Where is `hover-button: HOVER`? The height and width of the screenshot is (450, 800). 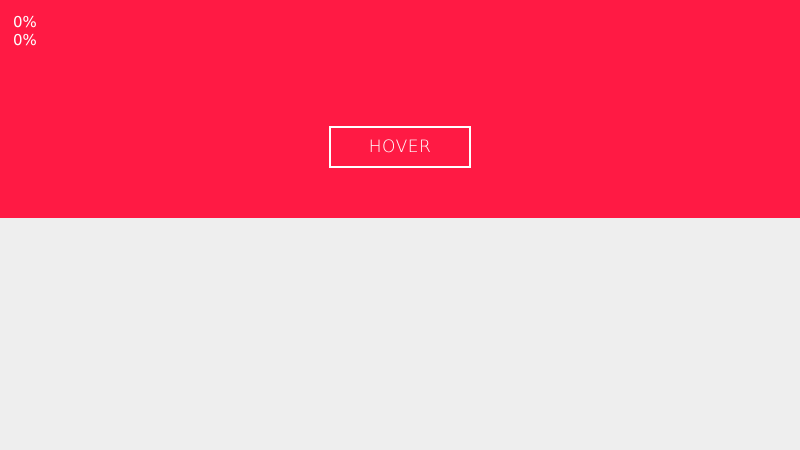
hover-button: HOVER is located at coordinates (400, 147).